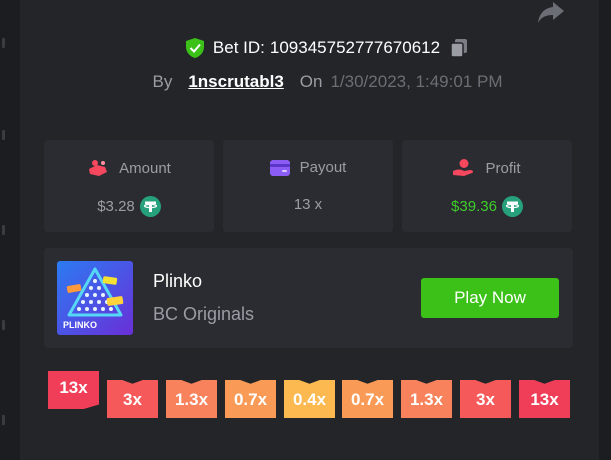 The image size is (611, 460). What do you see at coordinates (145, 168) in the screenshot?
I see `amount-label: Amount` at bounding box center [145, 168].